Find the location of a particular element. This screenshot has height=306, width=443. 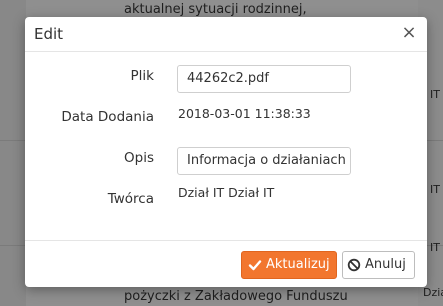

update-button: Aktualizuj is located at coordinates (289, 265).